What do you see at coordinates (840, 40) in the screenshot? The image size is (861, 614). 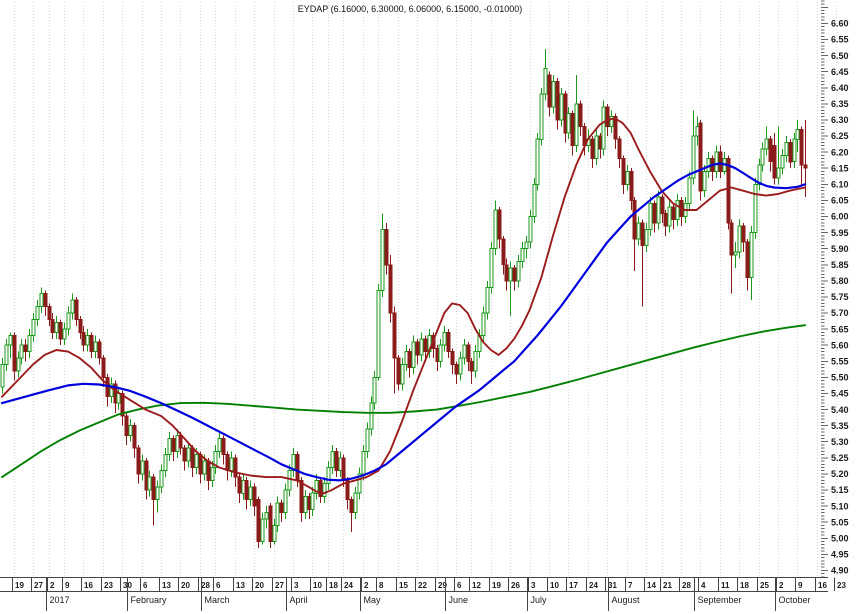 I see `svg-text: 6.55` at bounding box center [840, 40].